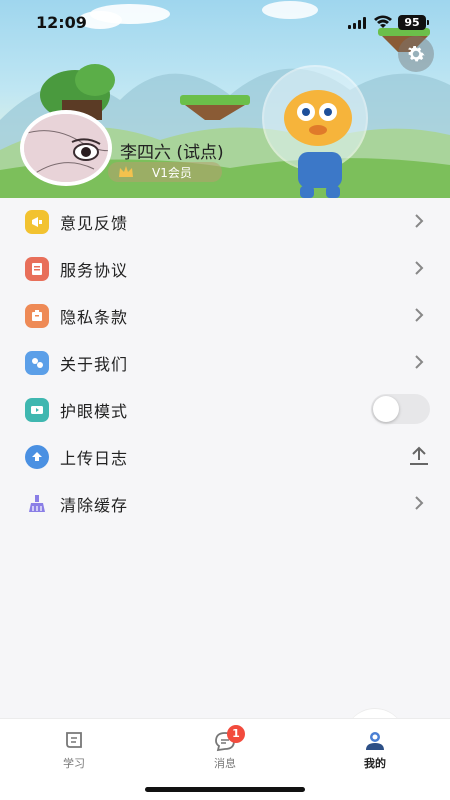  What do you see at coordinates (172, 153) in the screenshot?
I see `user-name: 李四六 (试点)` at bounding box center [172, 153].